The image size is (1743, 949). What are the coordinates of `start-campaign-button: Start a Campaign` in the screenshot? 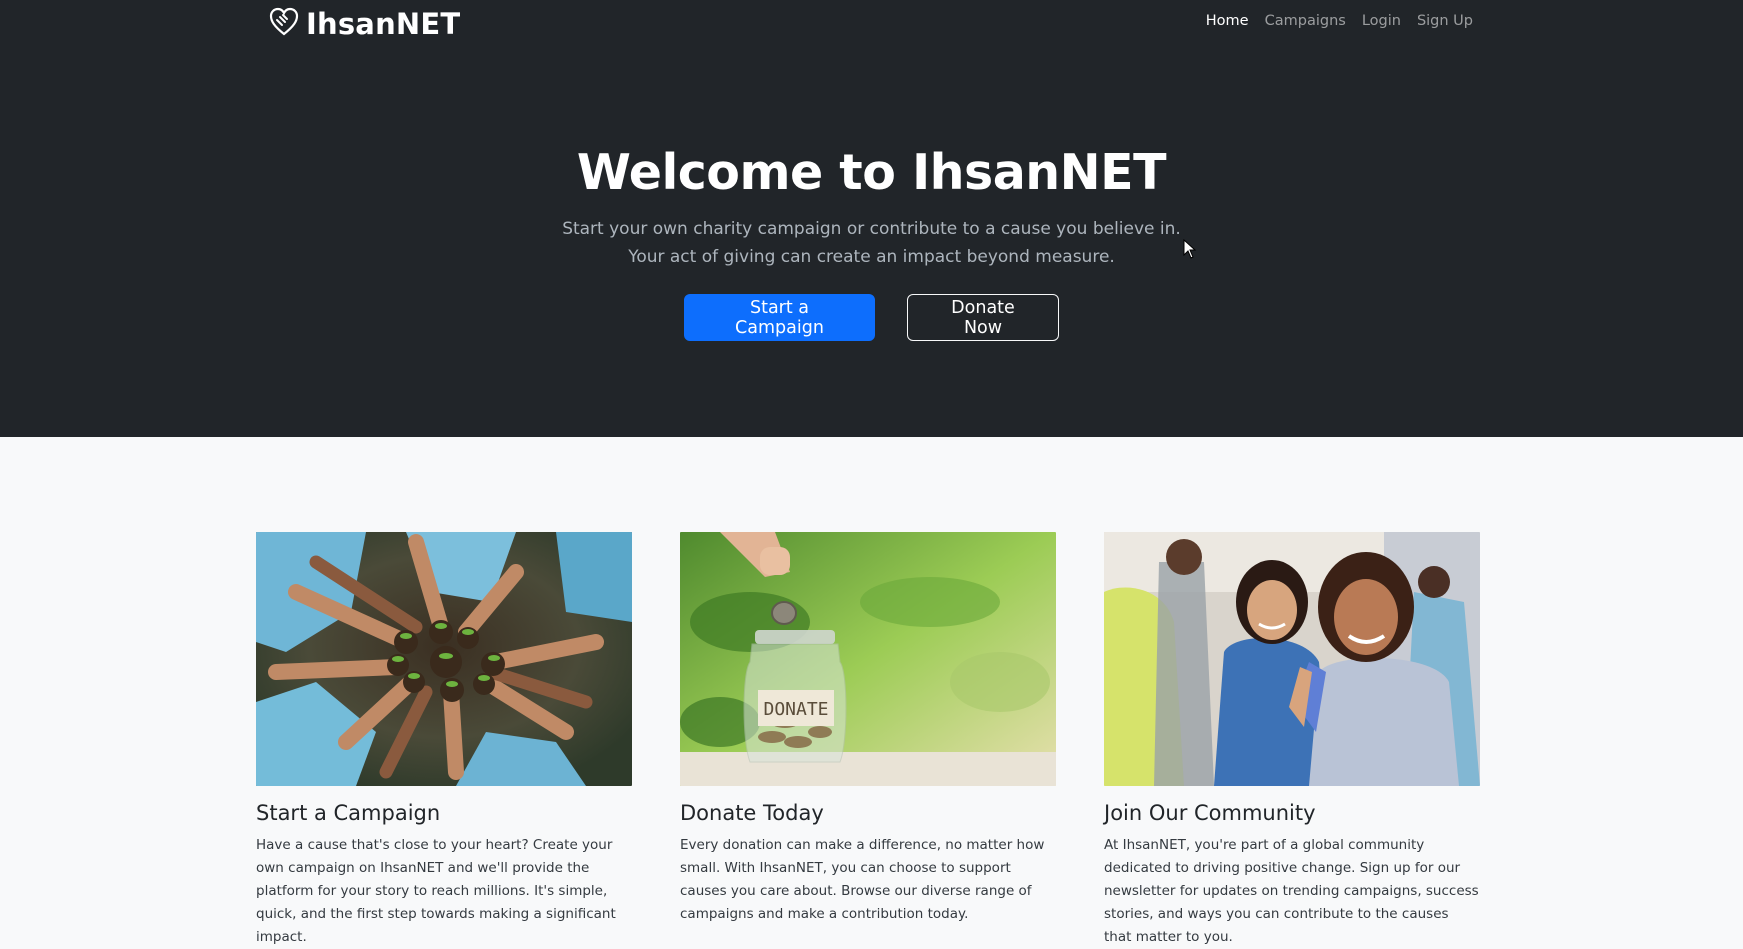 It's located at (779, 317).